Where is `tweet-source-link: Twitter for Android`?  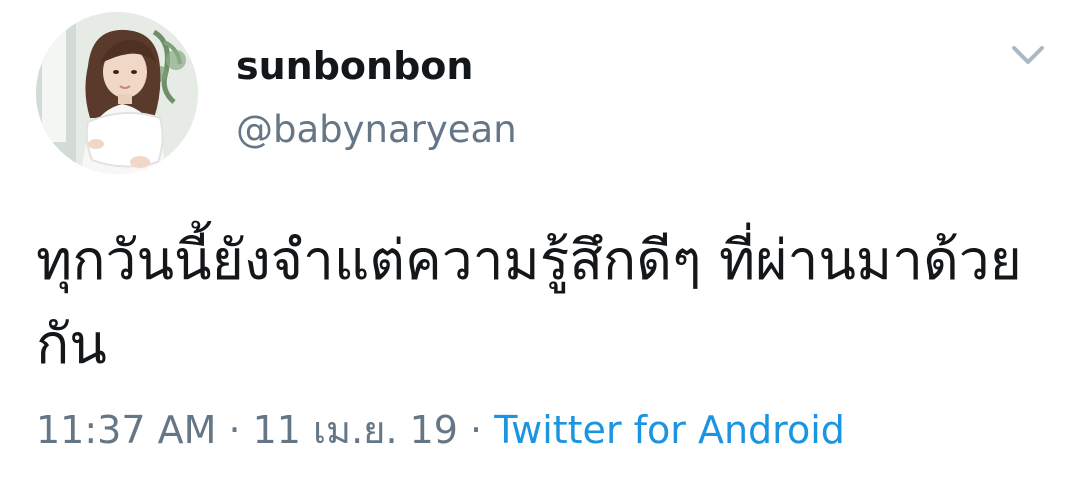
tweet-source-link: Twitter for Android is located at coordinates (669, 430).